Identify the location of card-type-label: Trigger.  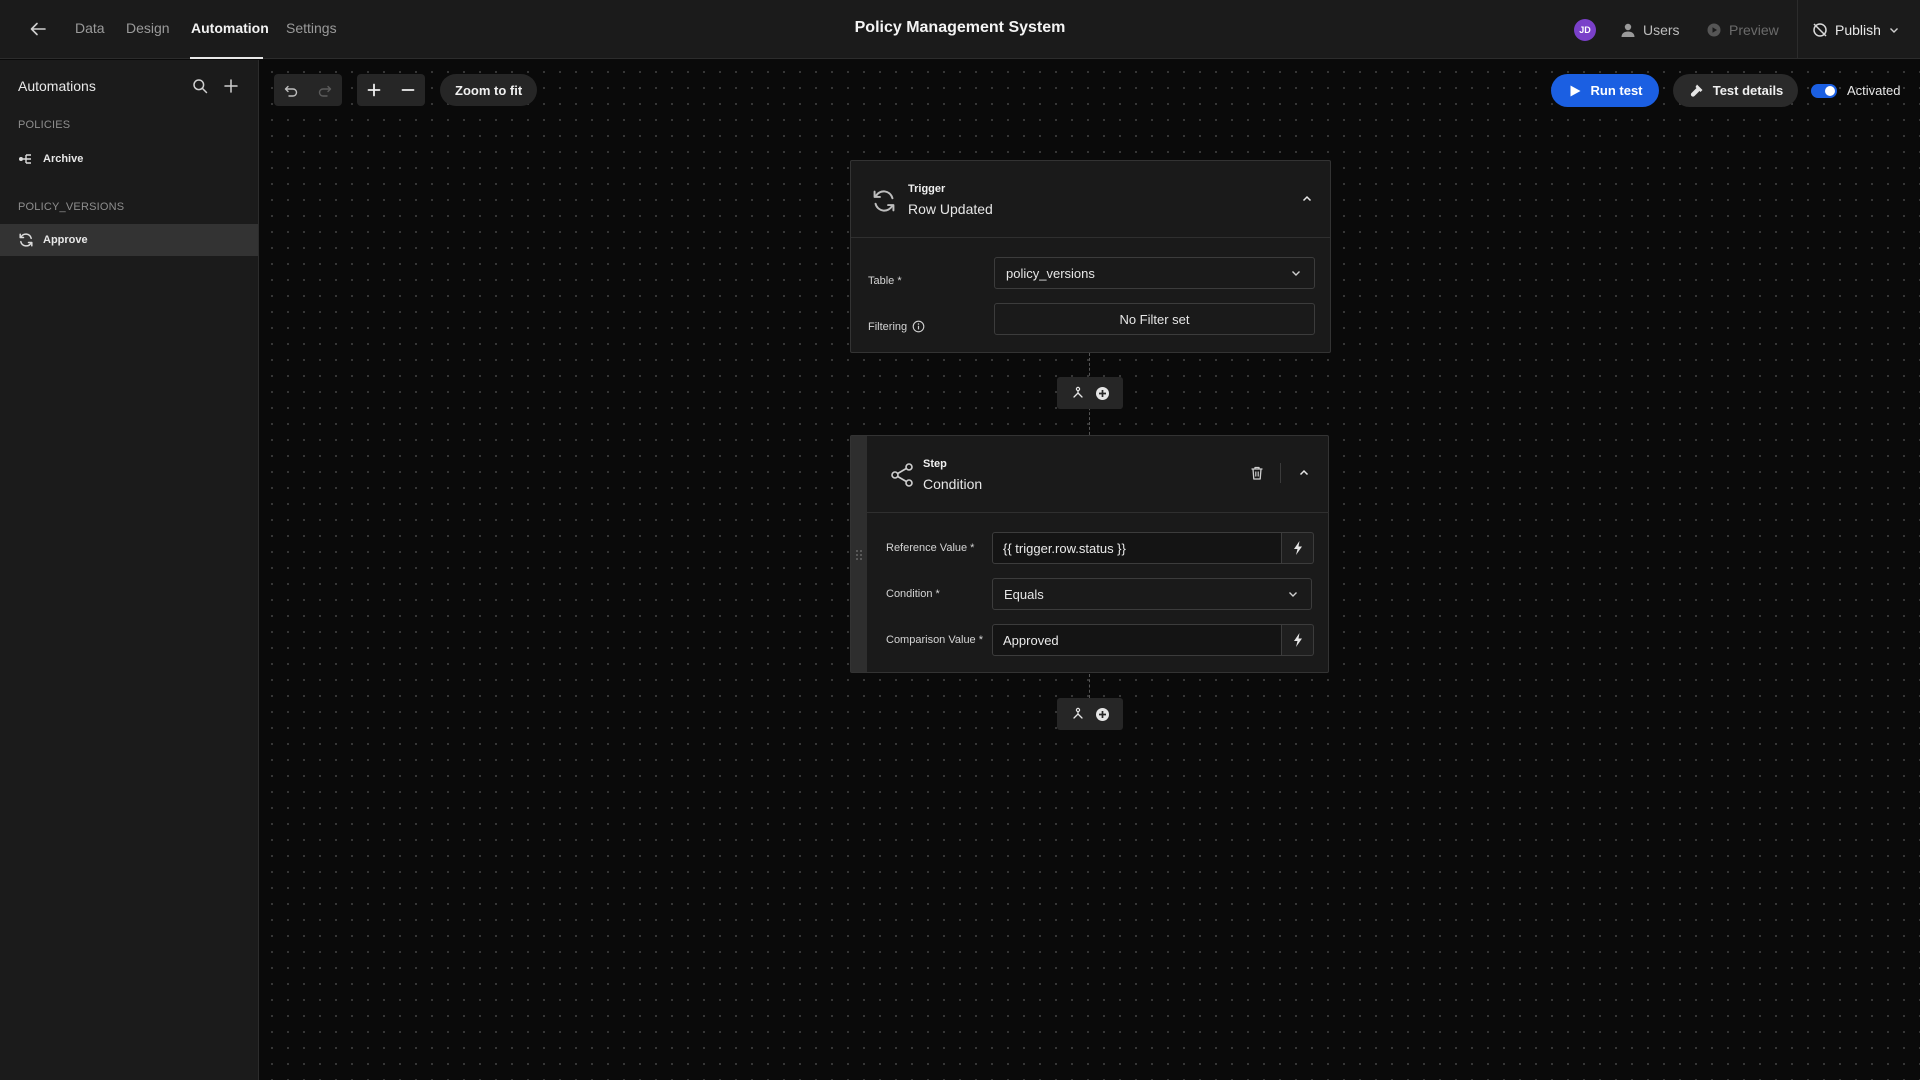
(927, 189).